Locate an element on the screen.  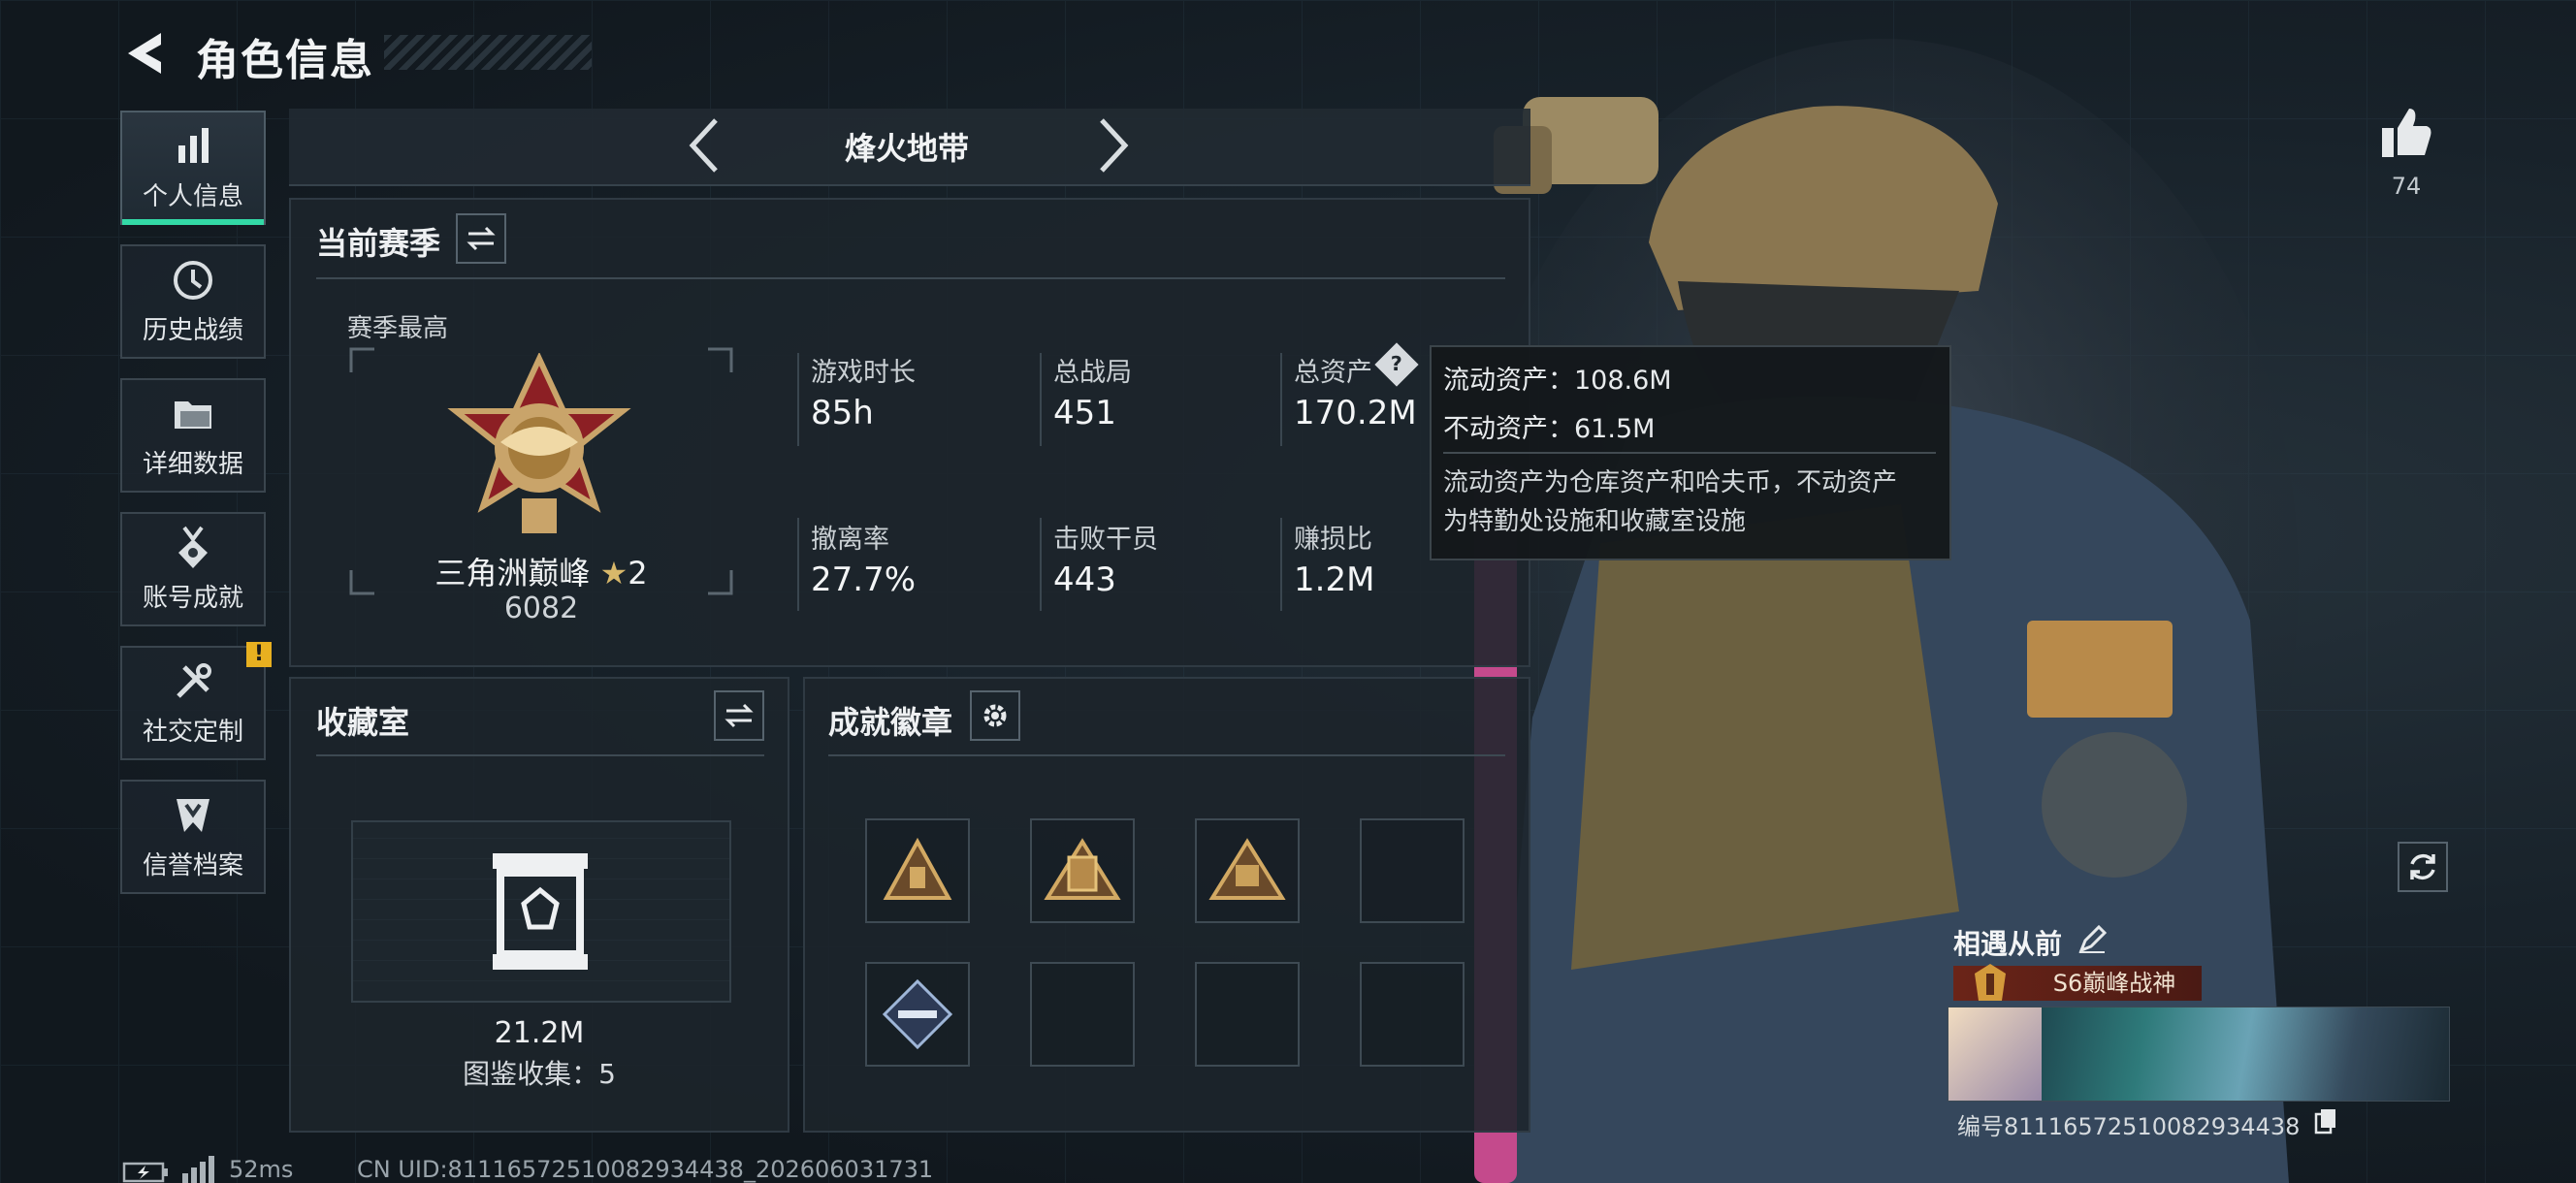
tooltip-liquid-assets: 流动资产：108.6M is located at coordinates (1557, 381).